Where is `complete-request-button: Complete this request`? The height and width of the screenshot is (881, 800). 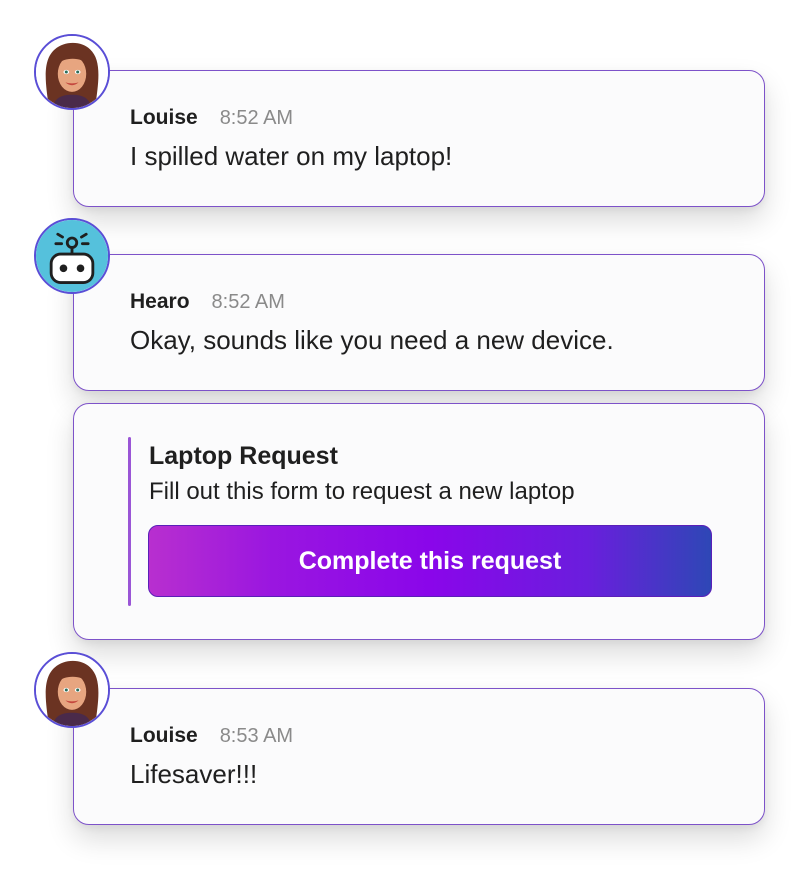
complete-request-button: Complete this request is located at coordinates (430, 561).